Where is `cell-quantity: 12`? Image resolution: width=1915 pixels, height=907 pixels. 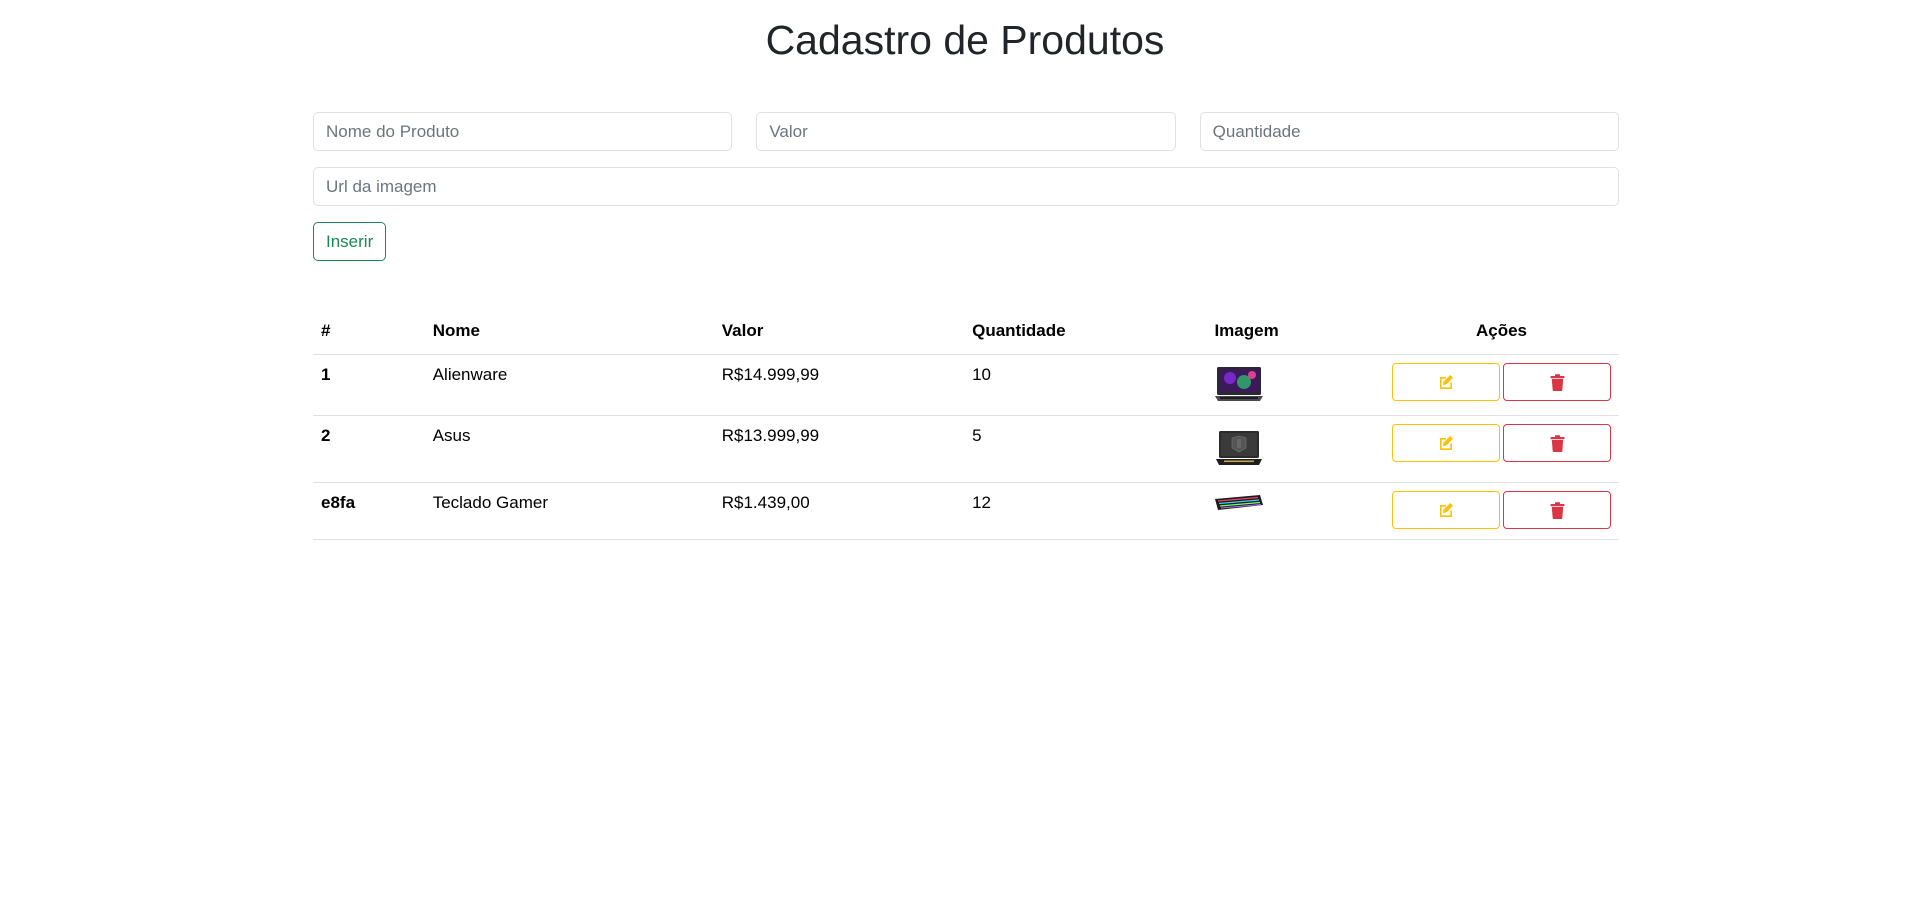 cell-quantity: 12 is located at coordinates (1085, 511).